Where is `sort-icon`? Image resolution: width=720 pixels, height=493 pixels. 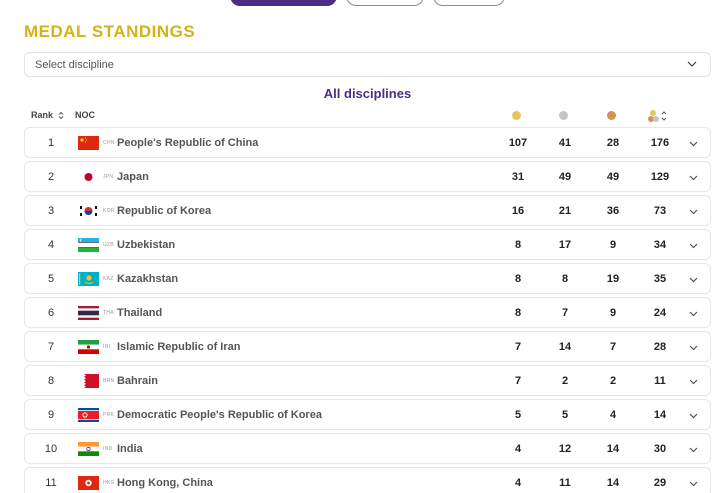 sort-icon is located at coordinates (60, 115).